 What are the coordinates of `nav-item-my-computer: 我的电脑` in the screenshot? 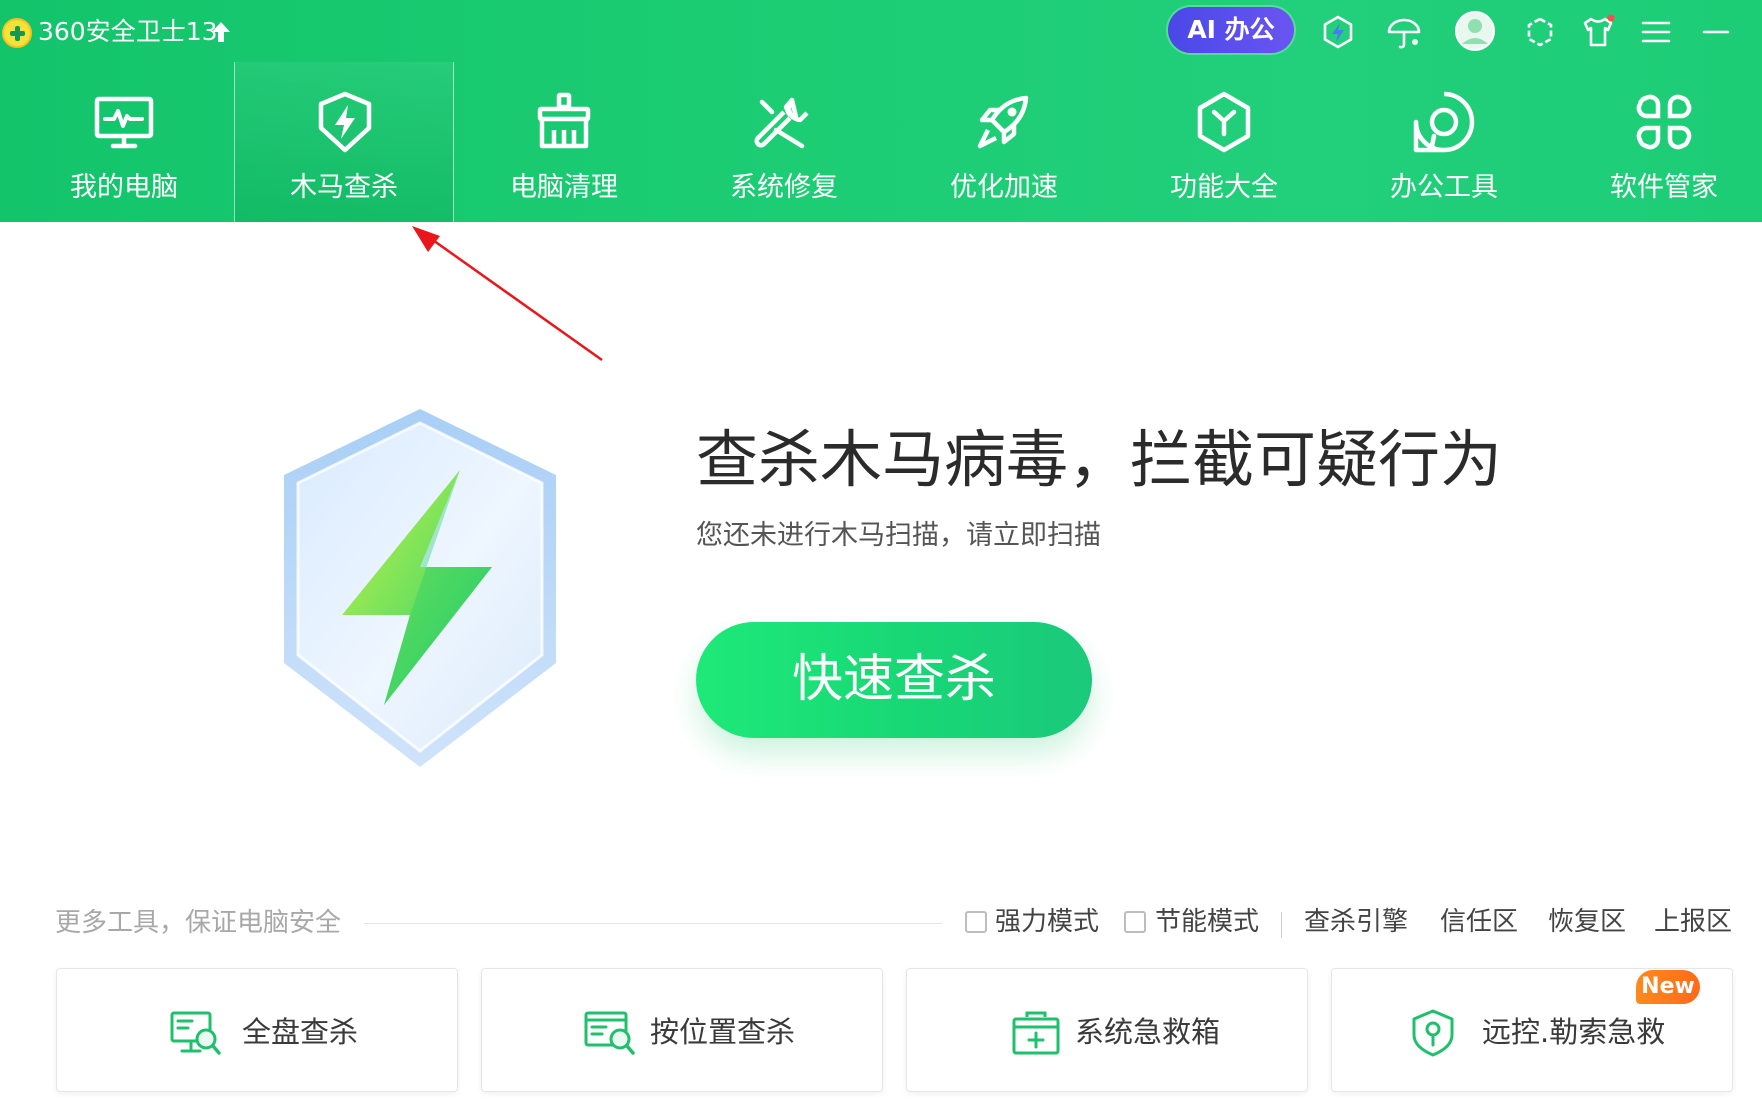 It's located at (124, 142).